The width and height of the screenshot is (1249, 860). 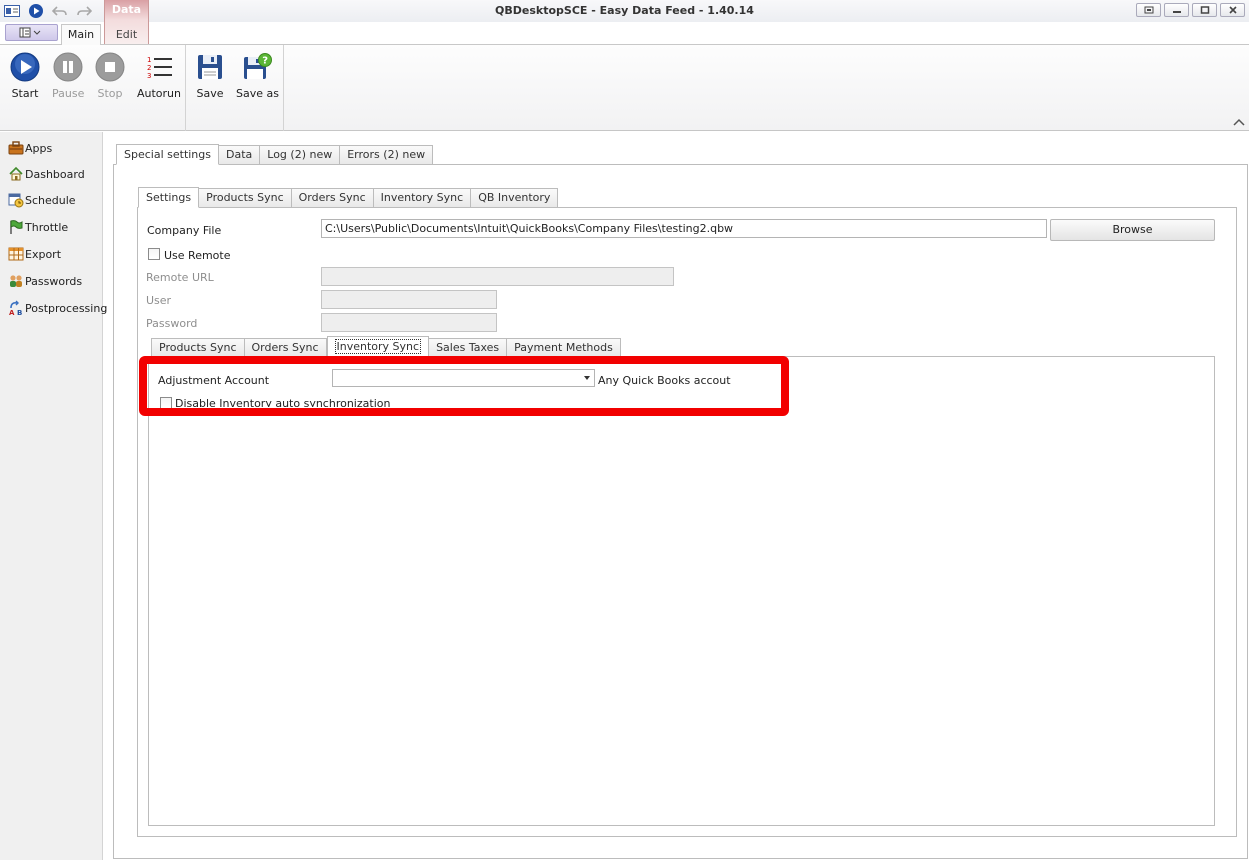 I want to click on save-label: Save, so click(x=210, y=93).